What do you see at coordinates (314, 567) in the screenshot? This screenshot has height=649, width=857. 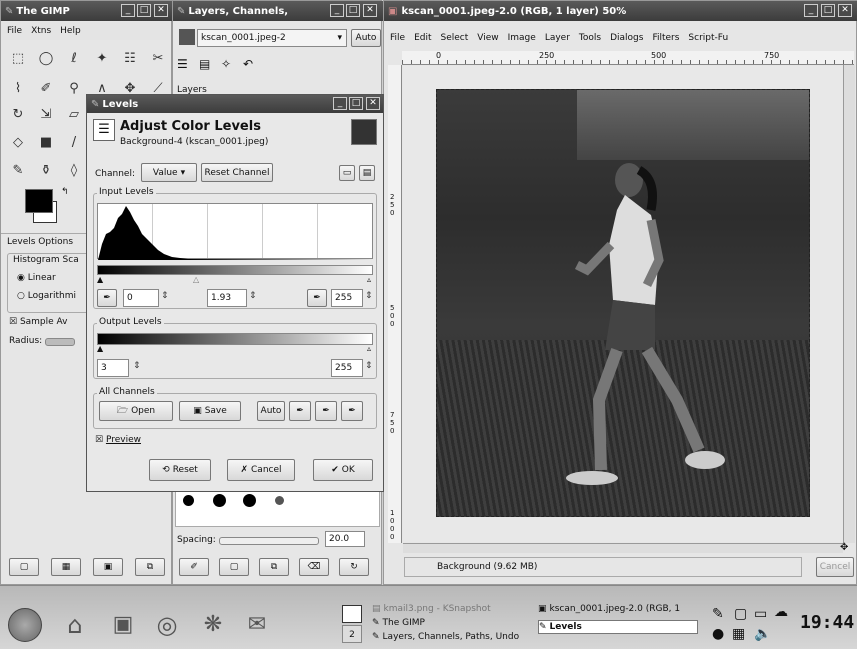 I see `brush-delete-button: ⌫` at bounding box center [314, 567].